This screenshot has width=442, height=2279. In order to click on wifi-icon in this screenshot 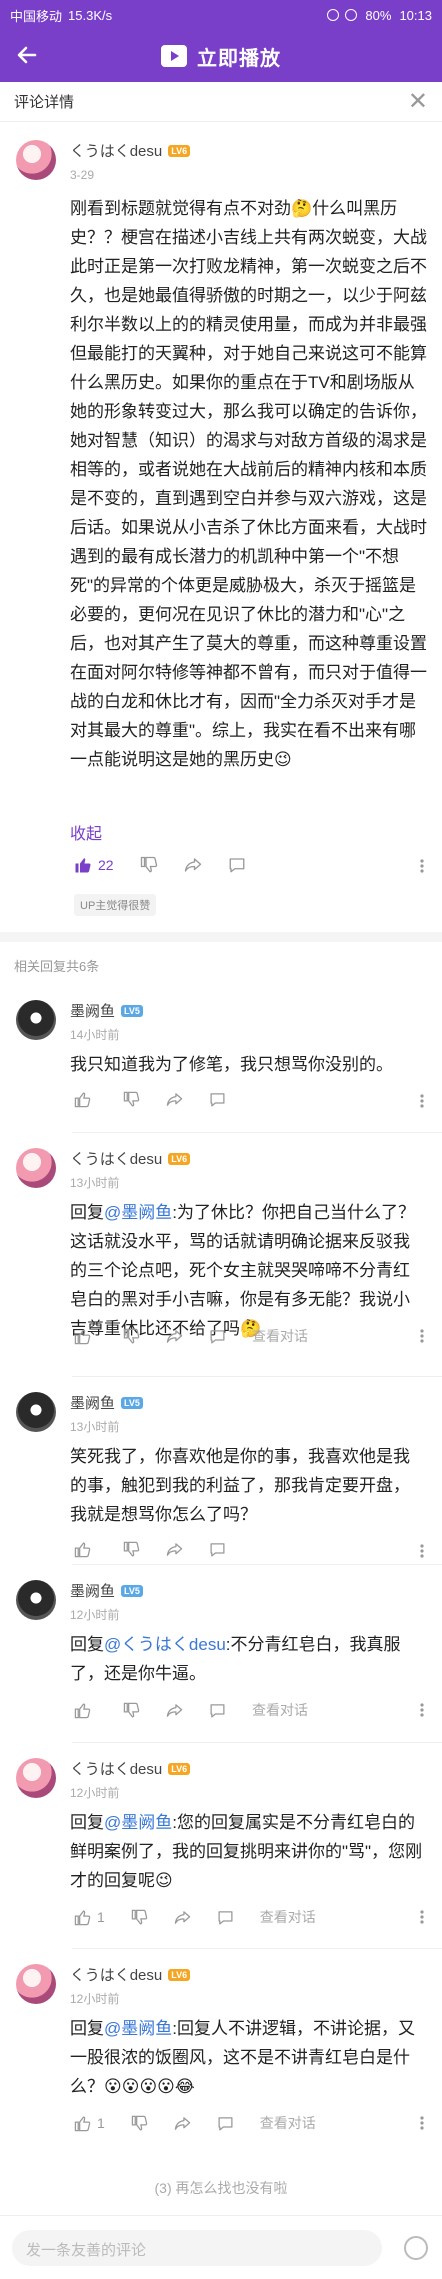, I will do `click(351, 15)`.